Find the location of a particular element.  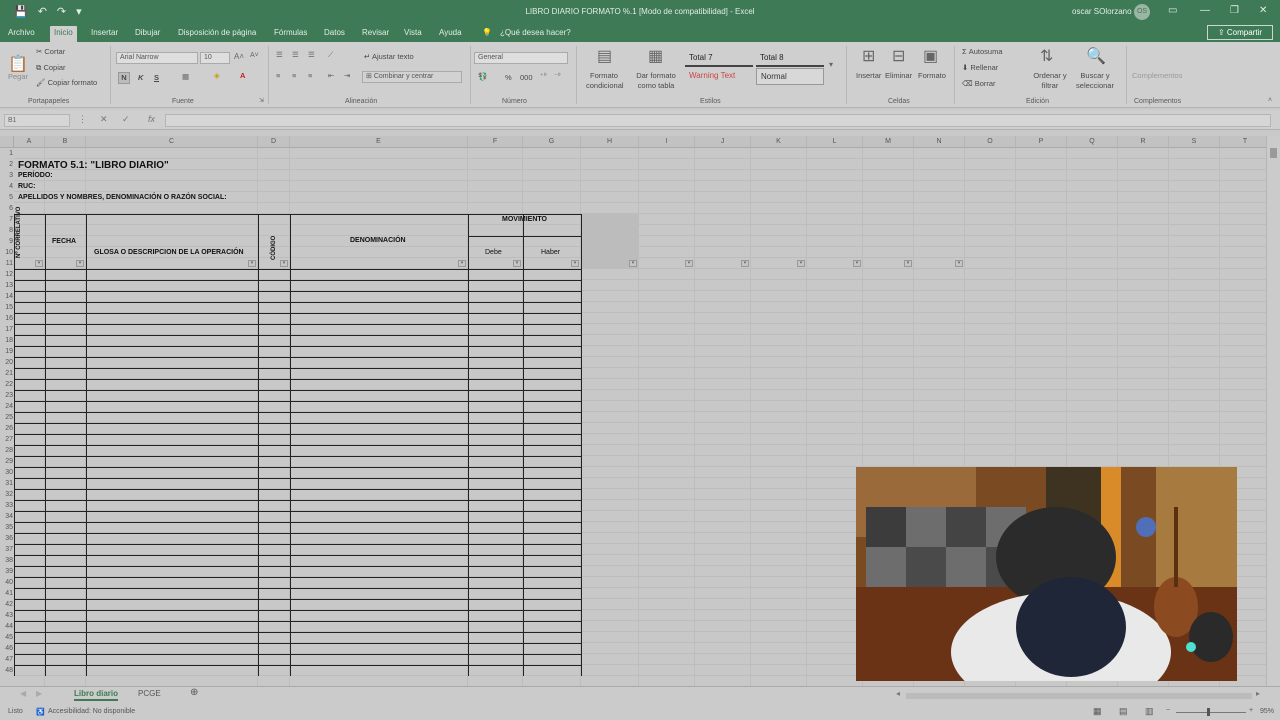

currency-icon: 💱 is located at coordinates (482, 76).